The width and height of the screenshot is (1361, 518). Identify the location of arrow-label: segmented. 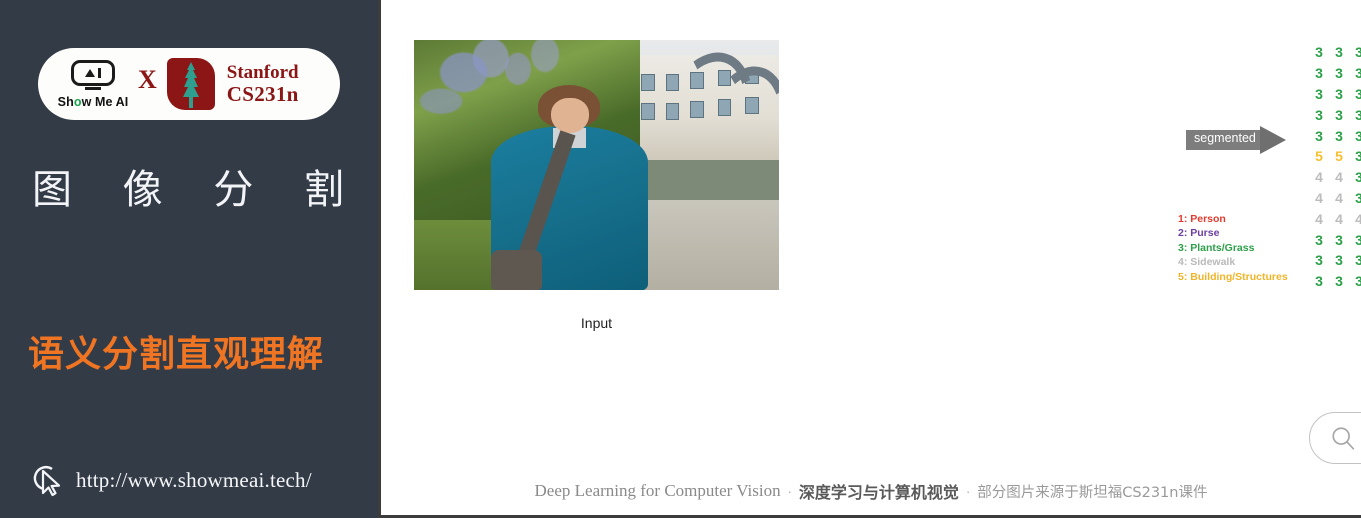
(1225, 138).